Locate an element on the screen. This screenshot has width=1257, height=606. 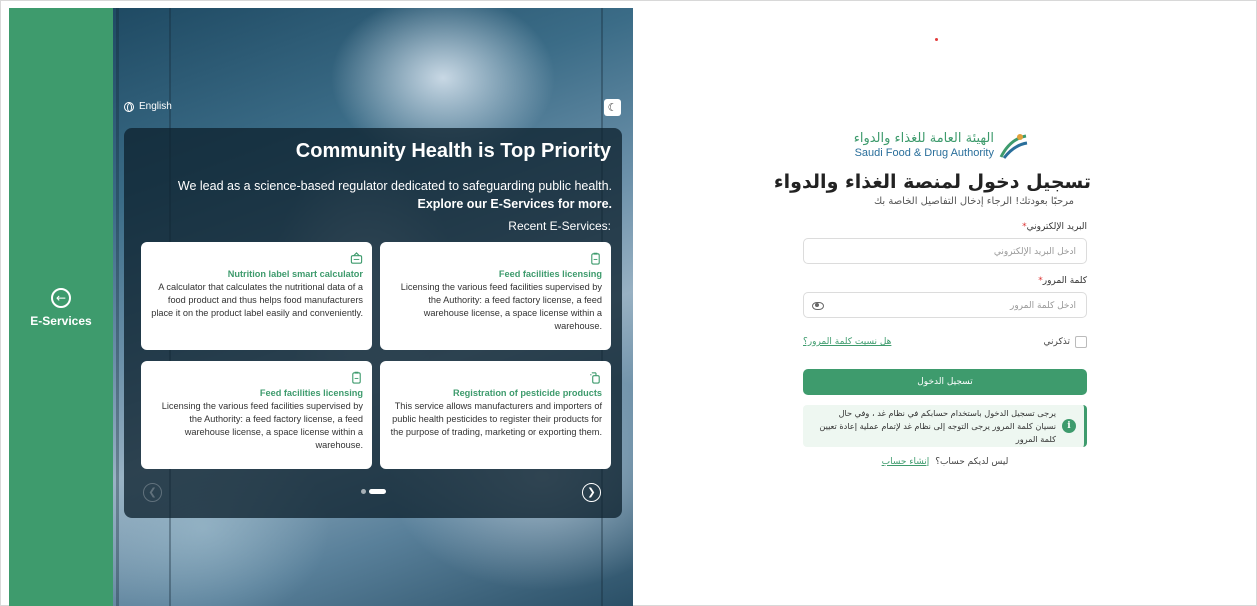
forgot-password-link: هل نسيت كلمة المرور؟ is located at coordinates (847, 342).